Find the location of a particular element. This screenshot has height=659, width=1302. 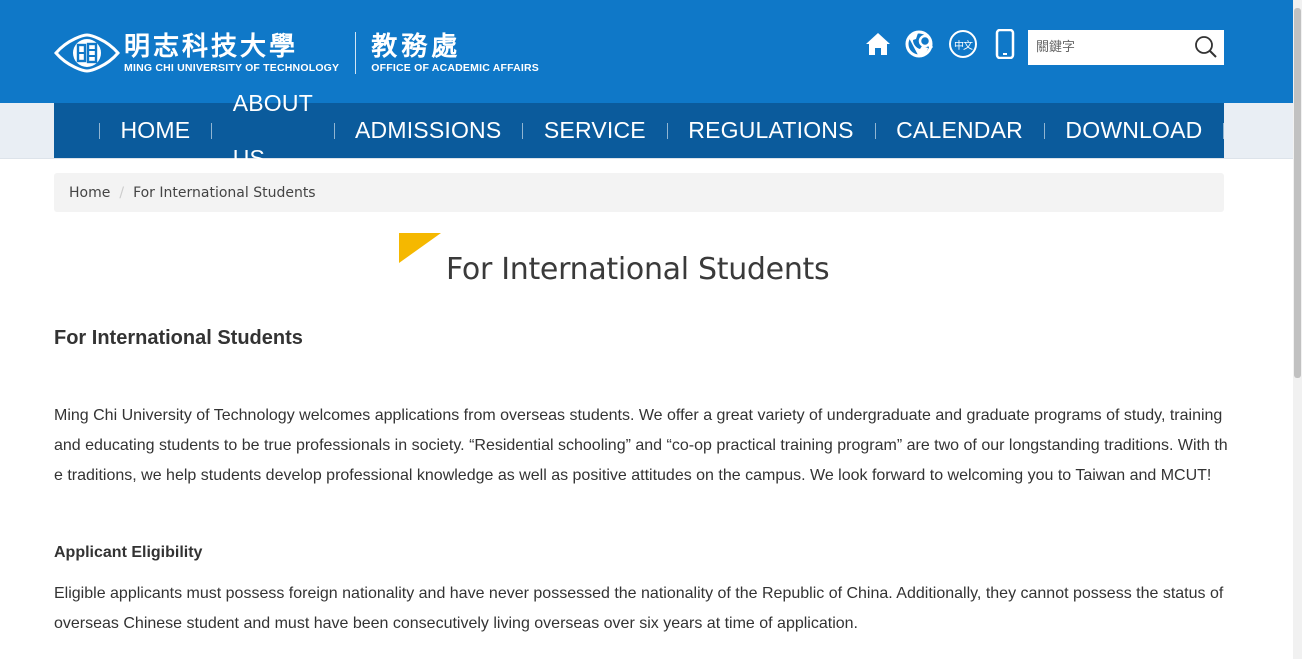

phone-chat-icon is located at coordinates (919, 44).